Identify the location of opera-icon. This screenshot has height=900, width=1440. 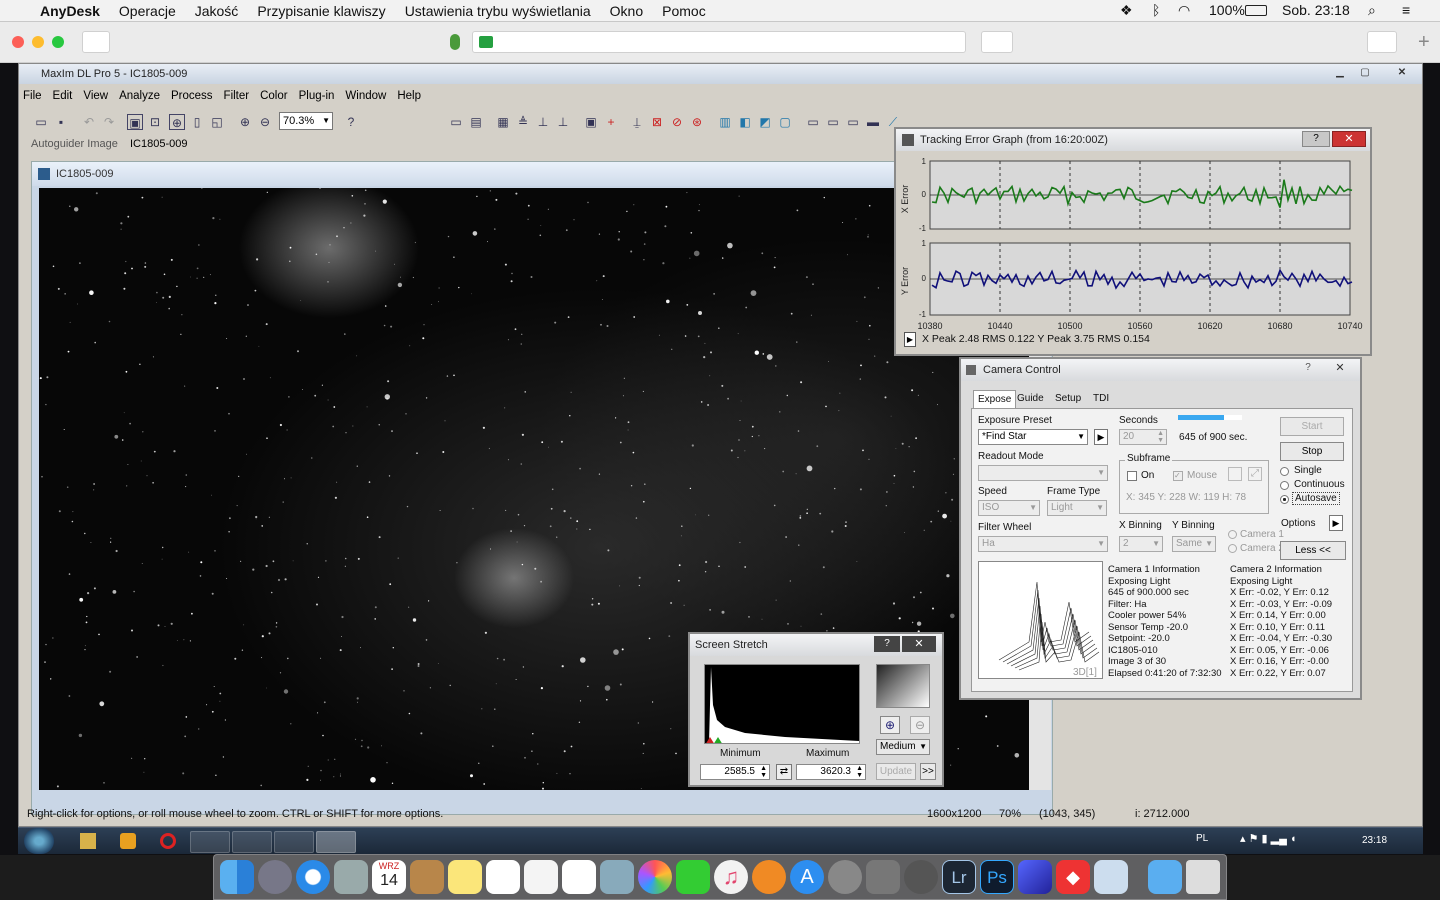
(168, 841).